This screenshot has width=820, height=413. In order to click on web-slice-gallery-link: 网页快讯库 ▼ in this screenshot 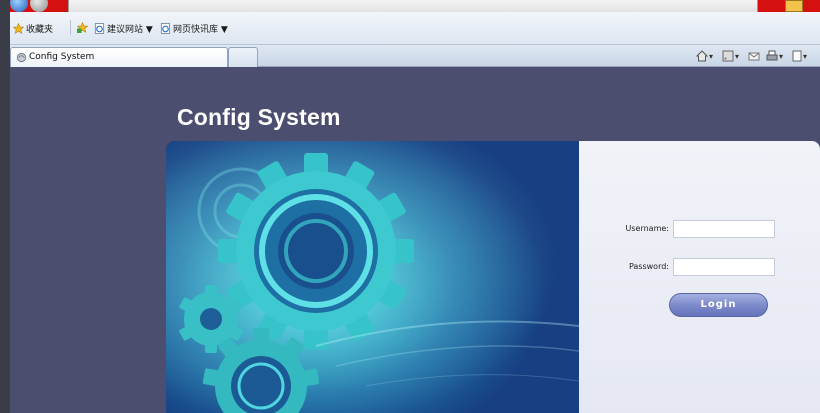, I will do `click(194, 28)`.